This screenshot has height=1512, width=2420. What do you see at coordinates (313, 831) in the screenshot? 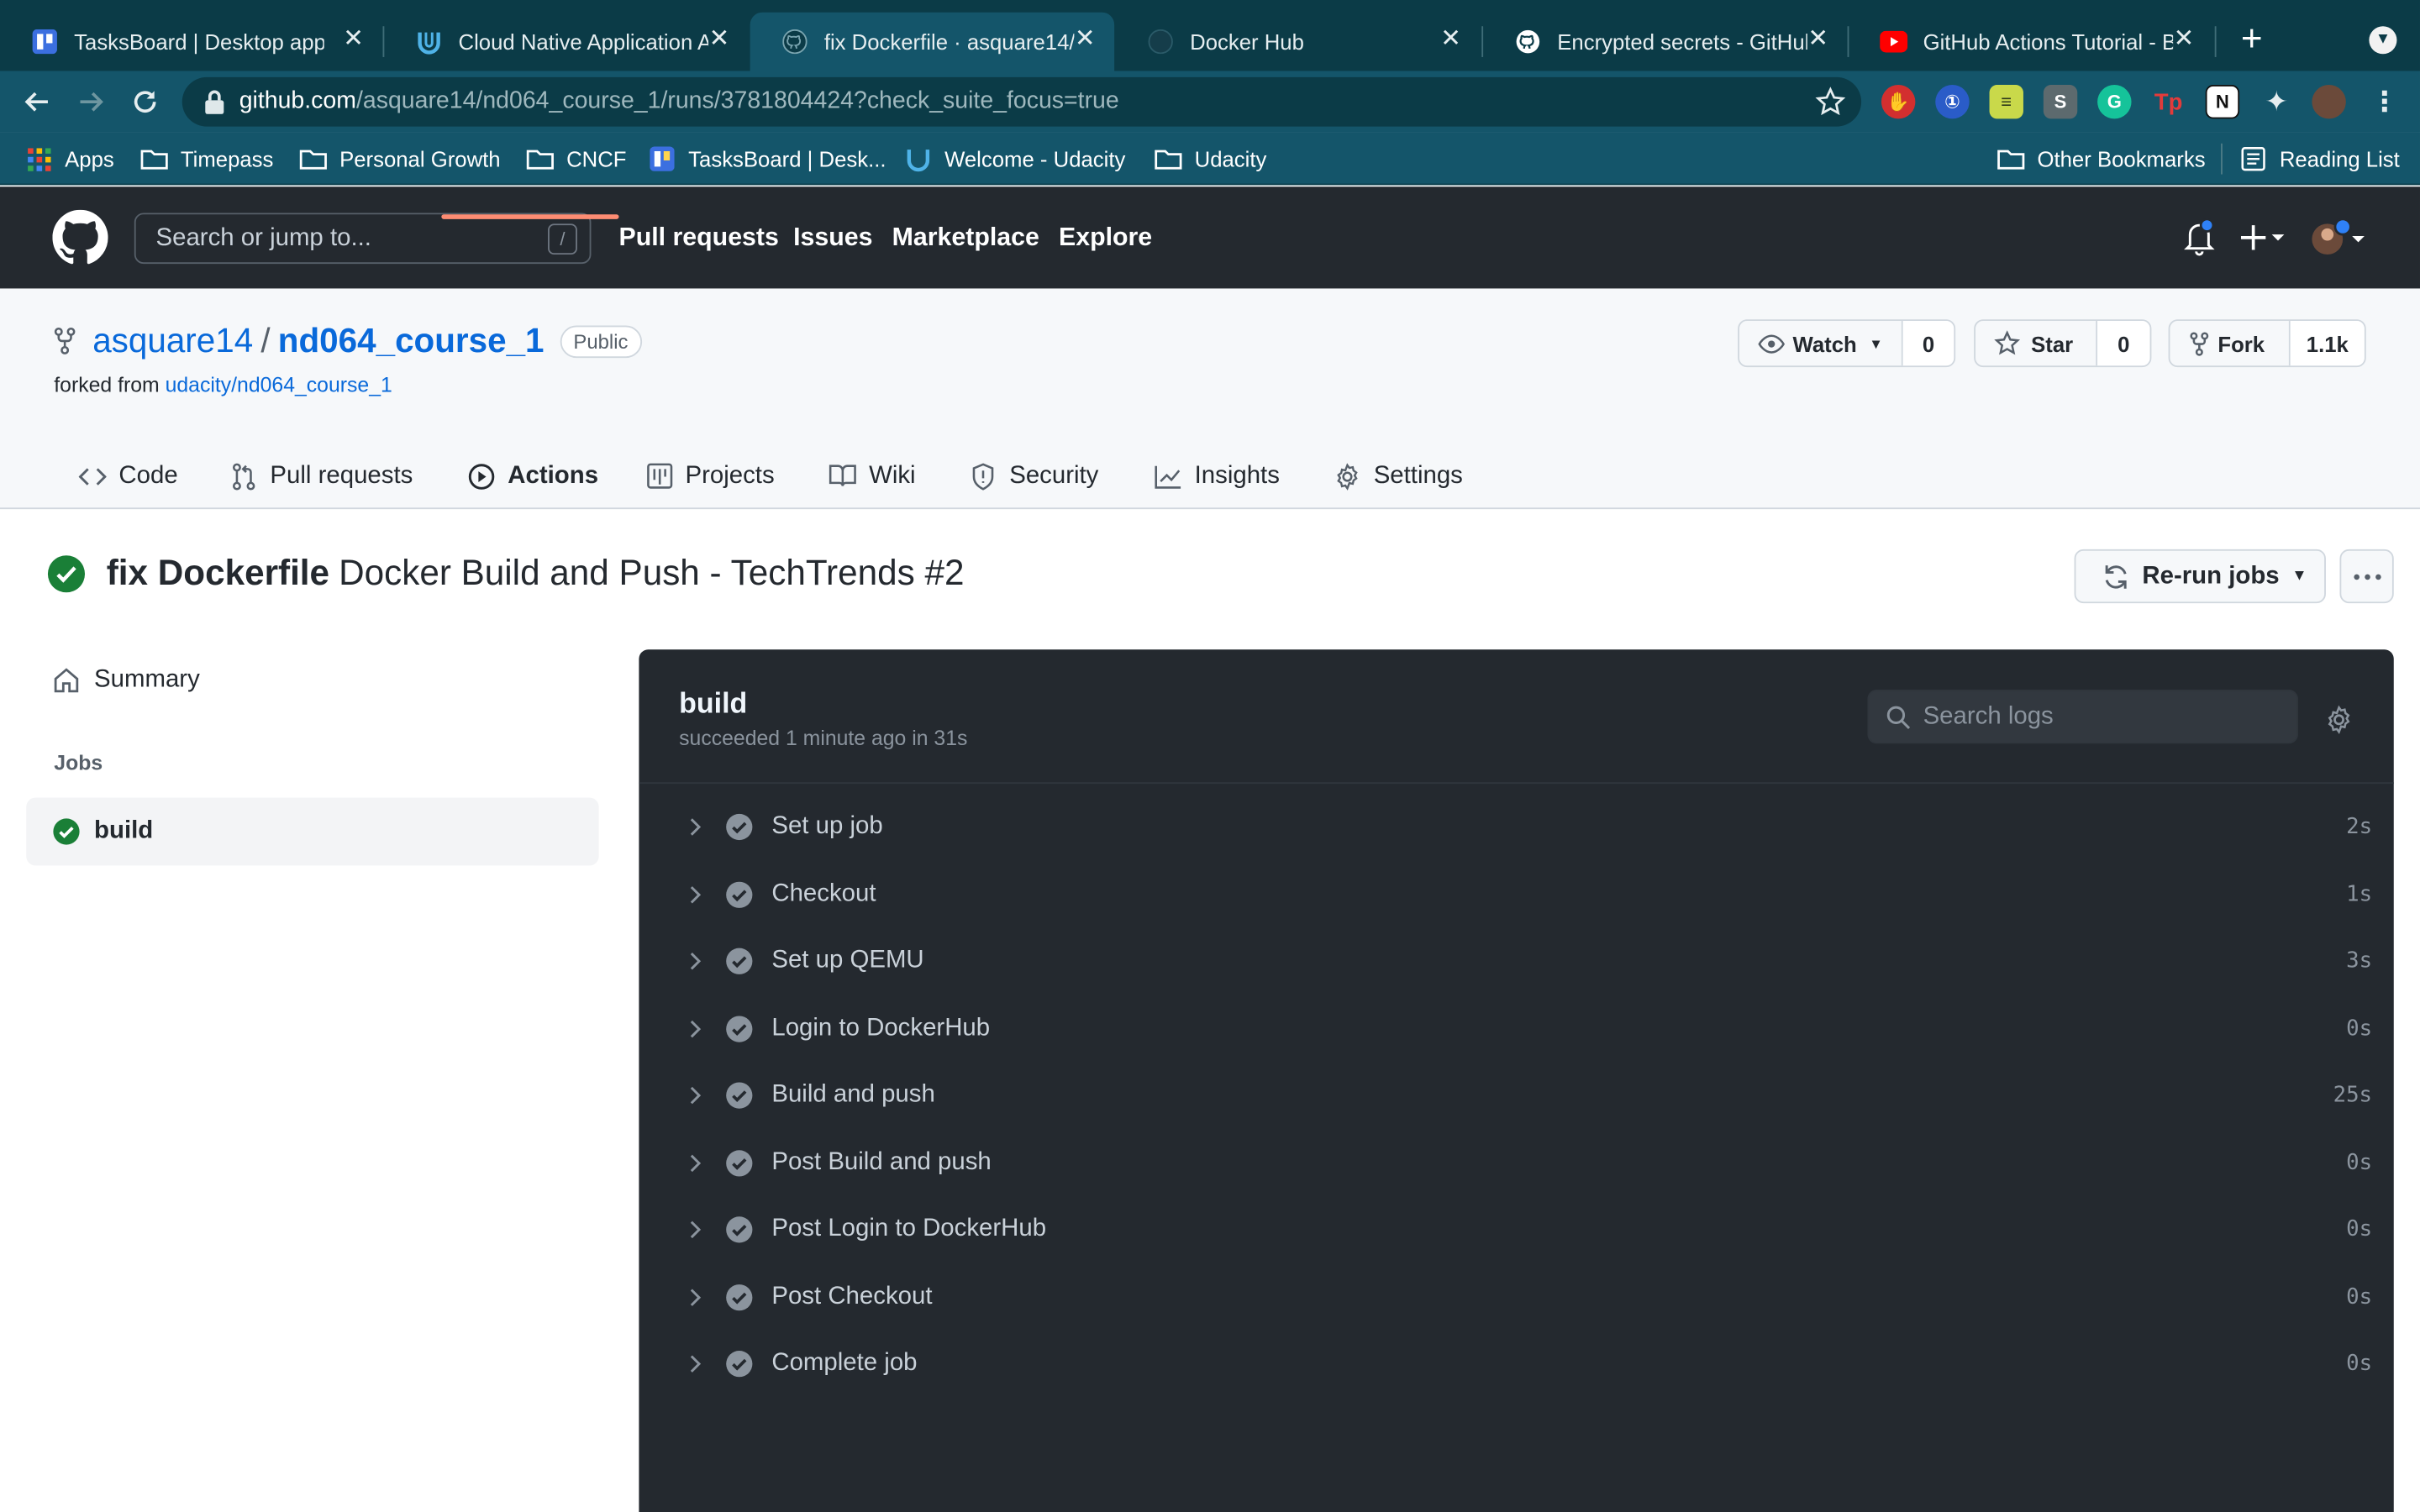
I see `sidebar-job-build: build` at bounding box center [313, 831].